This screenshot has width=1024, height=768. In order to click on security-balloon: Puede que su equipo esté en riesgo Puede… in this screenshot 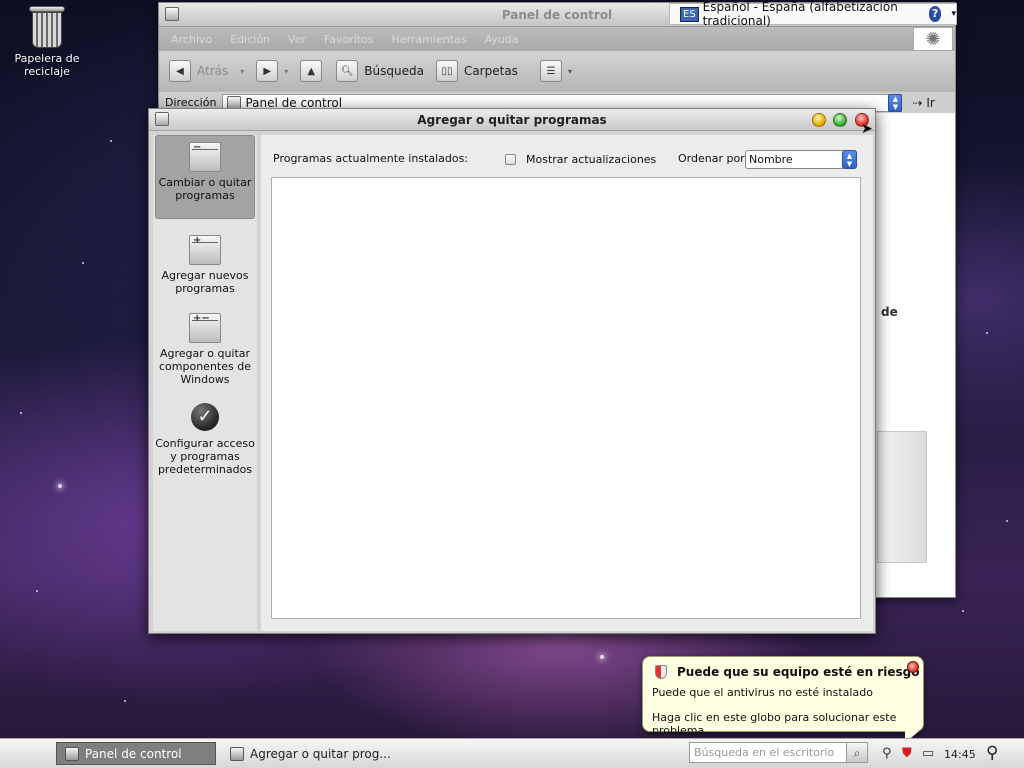, I will do `click(783, 699)`.